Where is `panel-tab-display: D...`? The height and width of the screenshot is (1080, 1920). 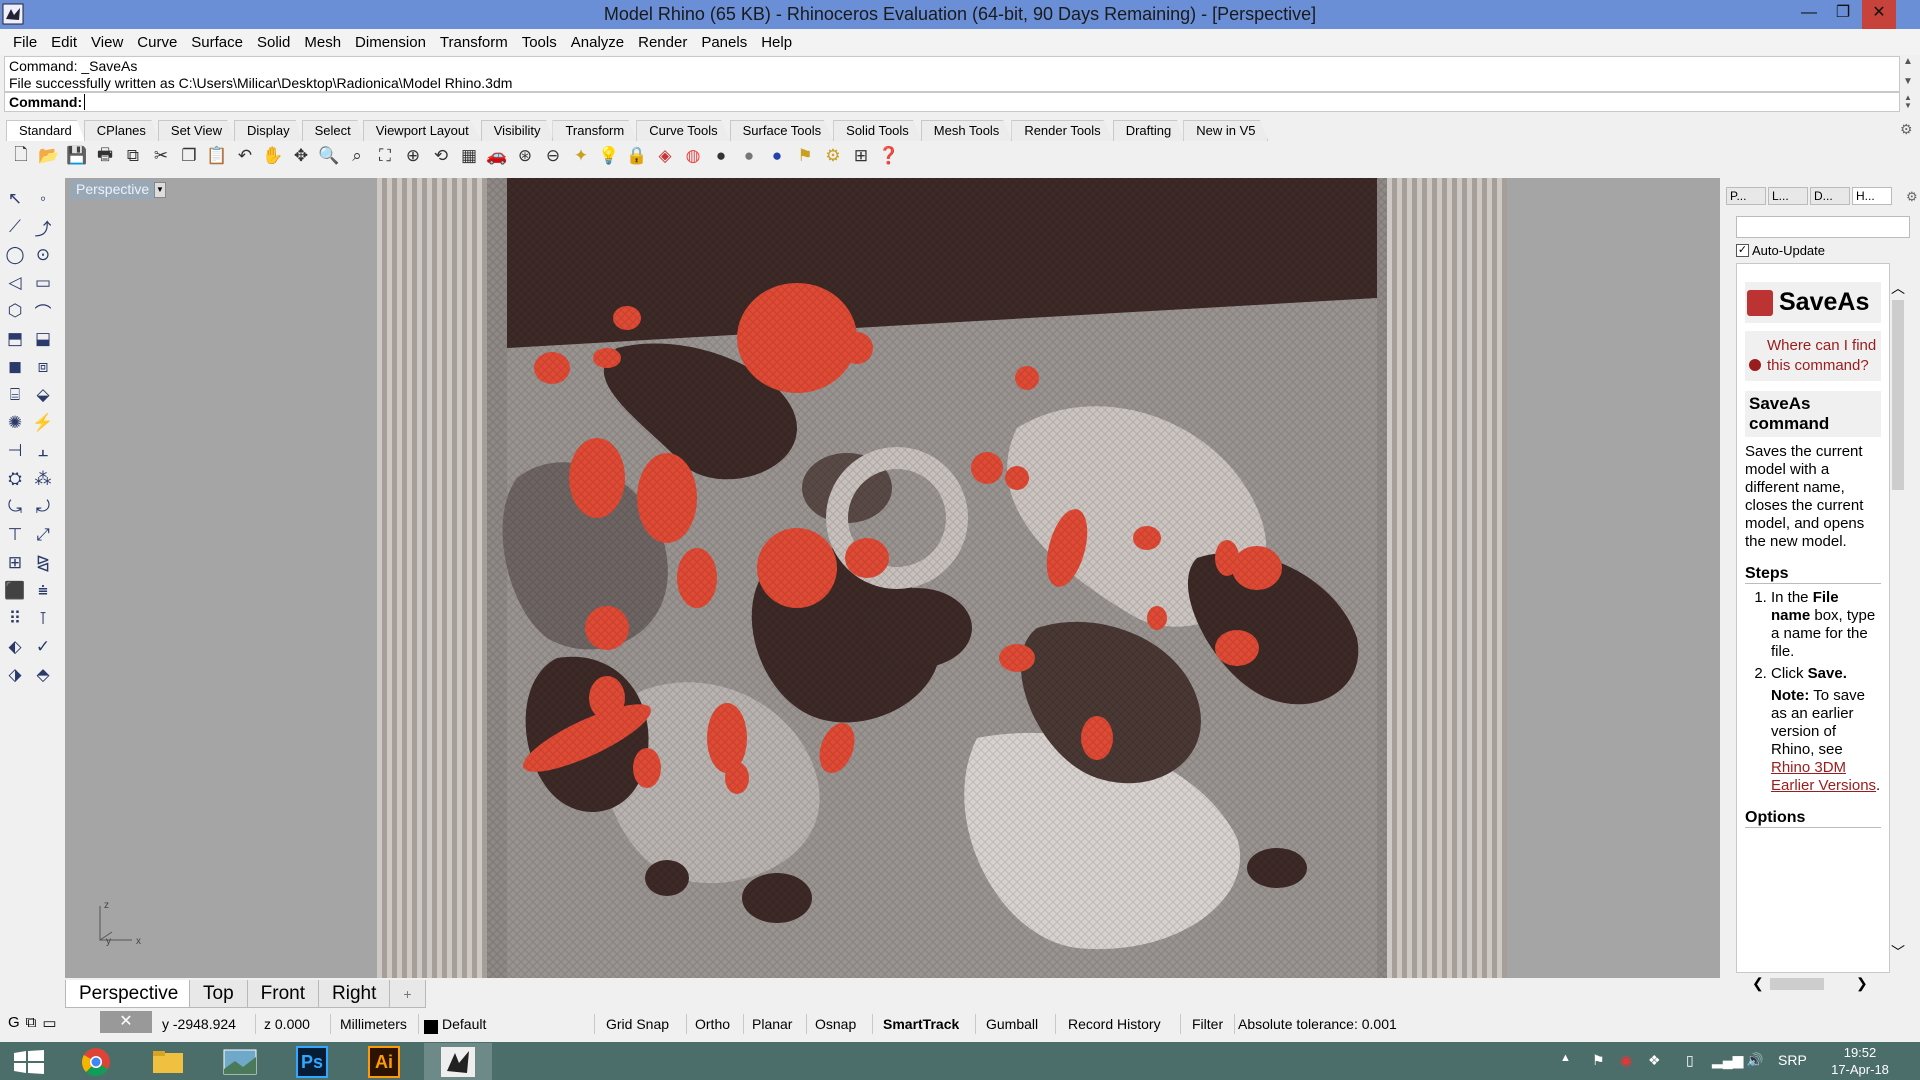
panel-tab-display: D... is located at coordinates (1830, 196).